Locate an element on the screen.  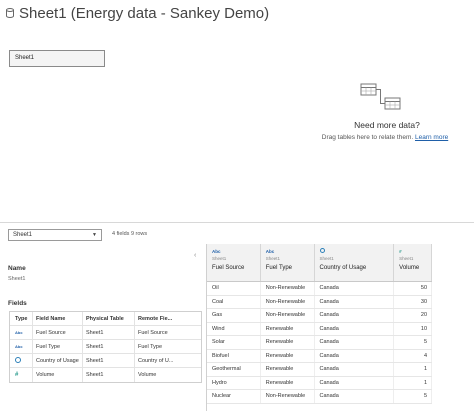
cell-volume: 10 is located at coordinates (413, 328).